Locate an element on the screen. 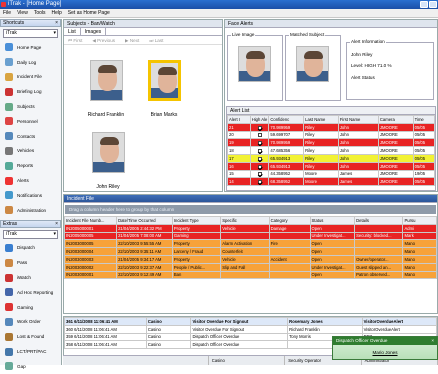 The image size is (438, 374). table-row: 20 59.699707 Riley John JMOORE 05/05 is located at coordinates (331, 135).